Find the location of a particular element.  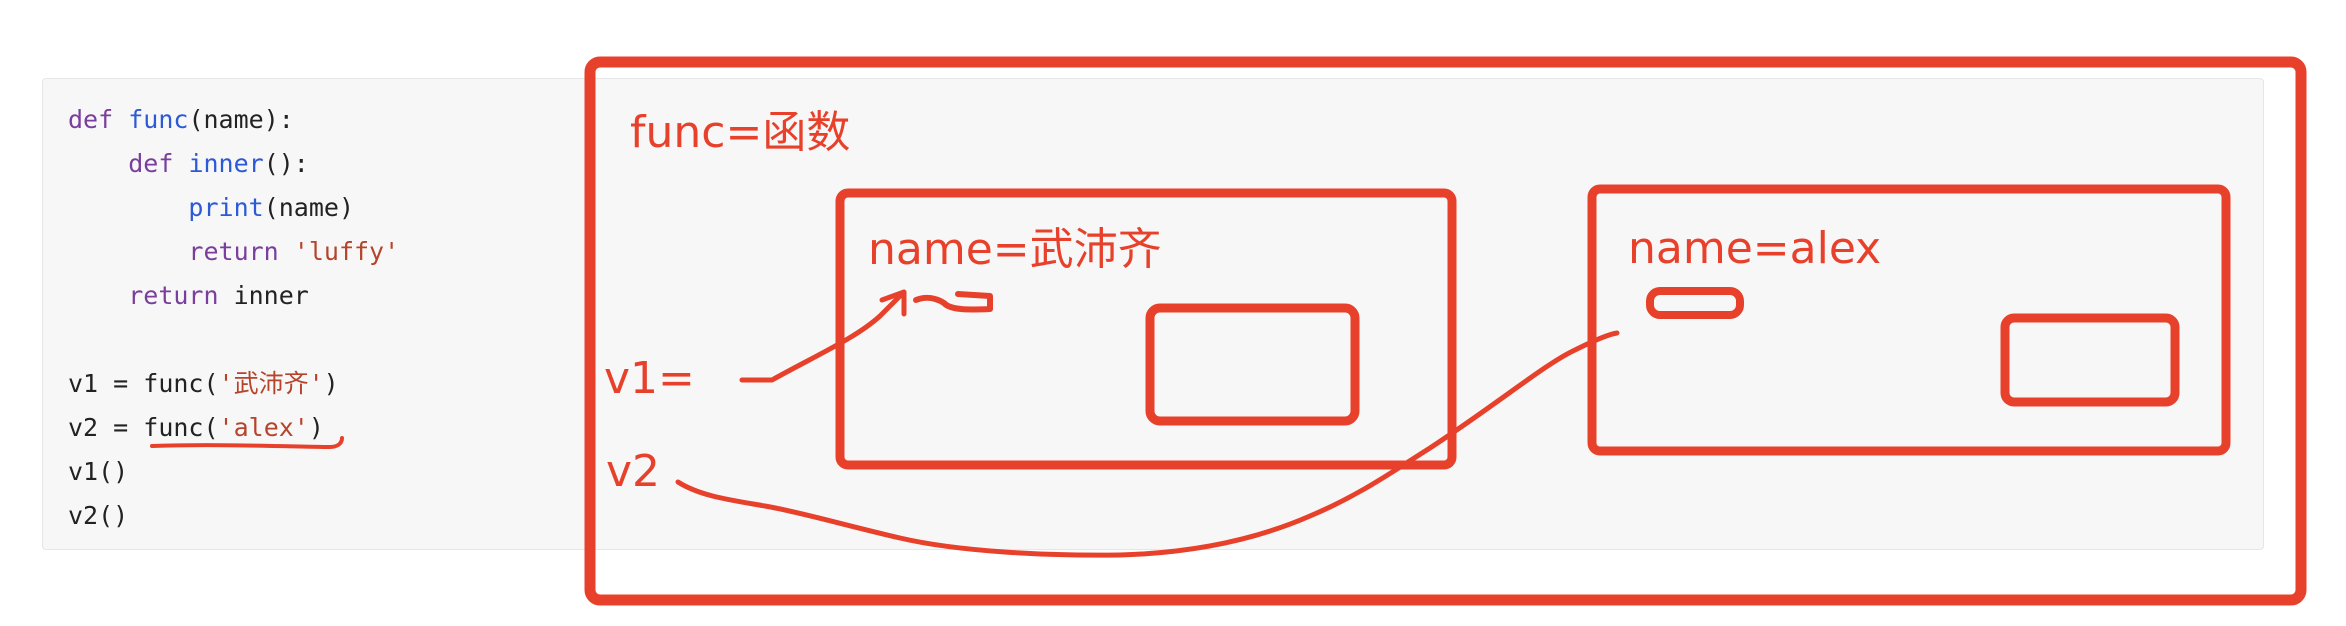

code-token: v2() is located at coordinates (98, 515).